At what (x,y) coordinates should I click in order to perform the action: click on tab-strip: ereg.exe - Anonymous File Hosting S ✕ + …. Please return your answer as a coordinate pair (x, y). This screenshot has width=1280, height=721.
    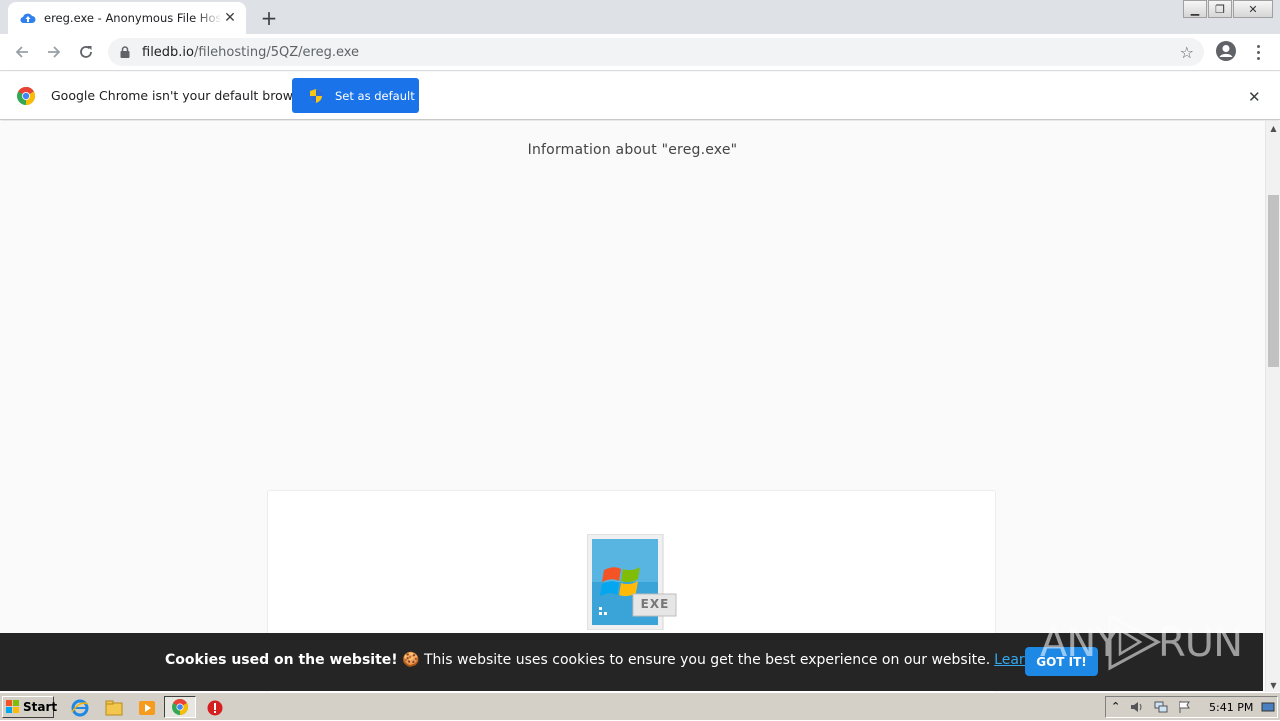
    Looking at the image, I should click on (640, 17).